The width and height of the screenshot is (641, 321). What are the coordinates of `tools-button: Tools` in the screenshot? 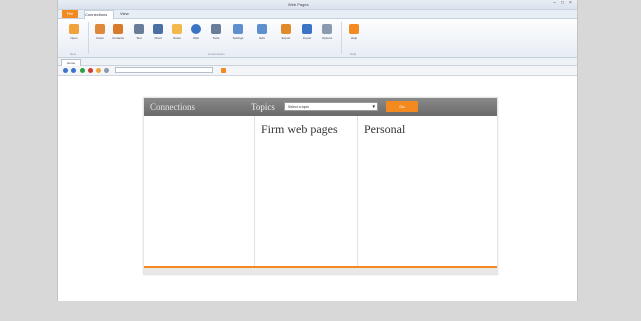 It's located at (216, 35).